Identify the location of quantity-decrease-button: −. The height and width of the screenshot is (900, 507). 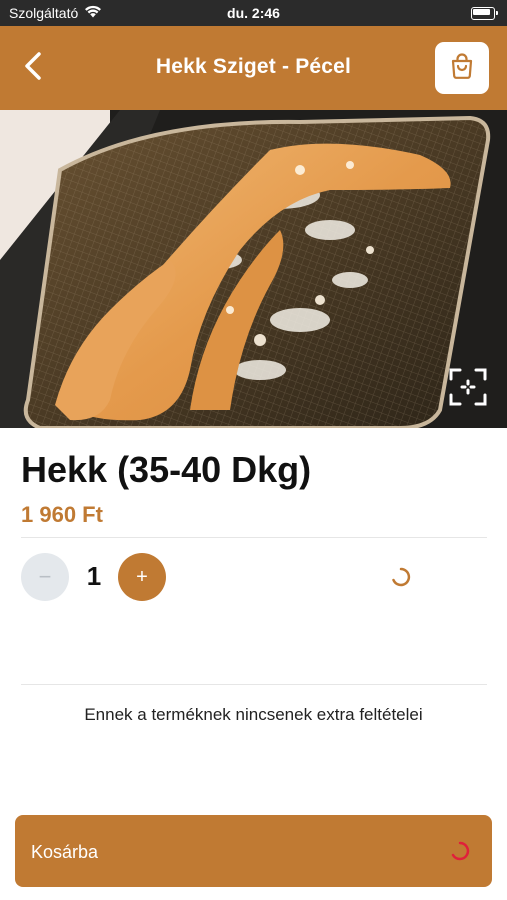
(45, 577).